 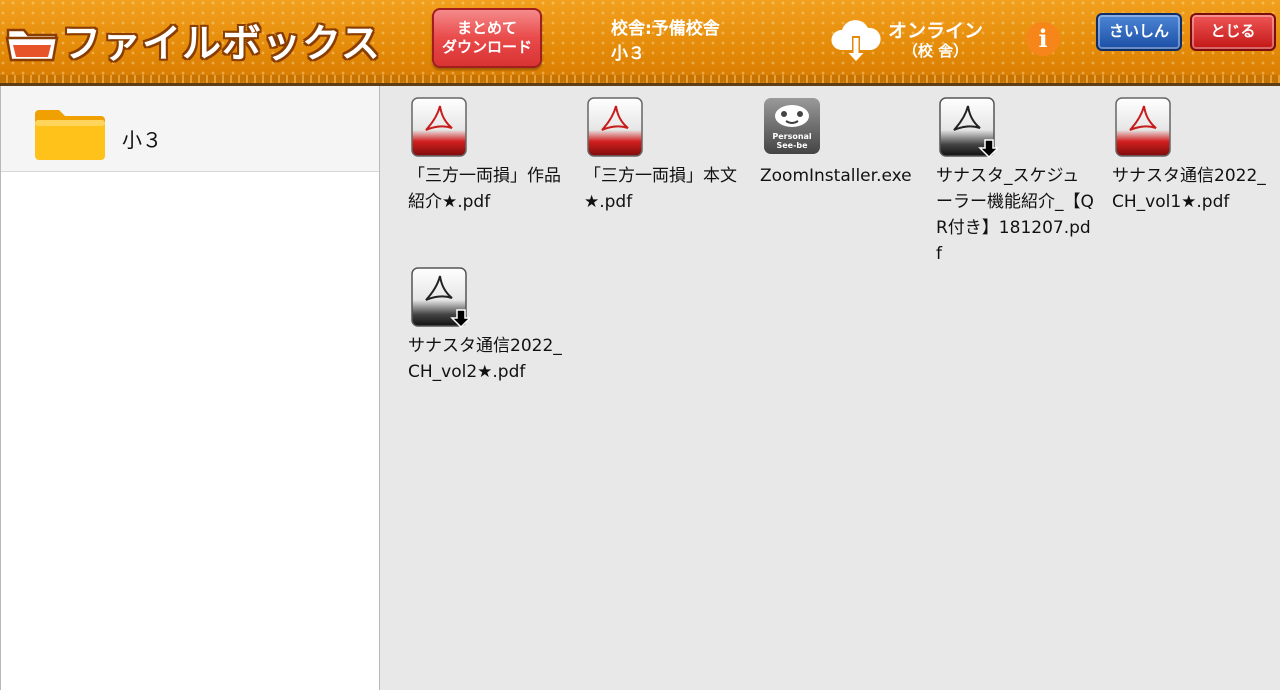 I want to click on sidebar-item-folder: 小３, so click(x=190, y=129).